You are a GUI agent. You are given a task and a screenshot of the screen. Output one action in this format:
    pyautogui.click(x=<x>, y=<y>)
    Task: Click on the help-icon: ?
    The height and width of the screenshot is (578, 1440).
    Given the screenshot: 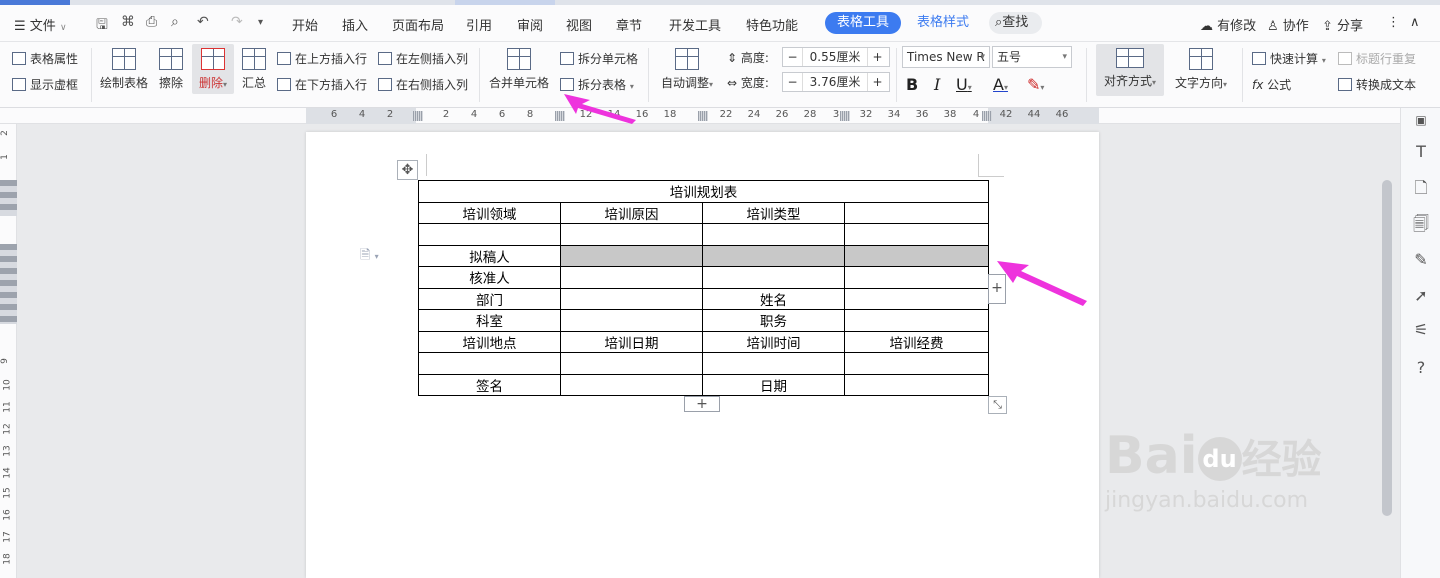 What is the action you would take?
    pyautogui.click(x=1421, y=368)
    